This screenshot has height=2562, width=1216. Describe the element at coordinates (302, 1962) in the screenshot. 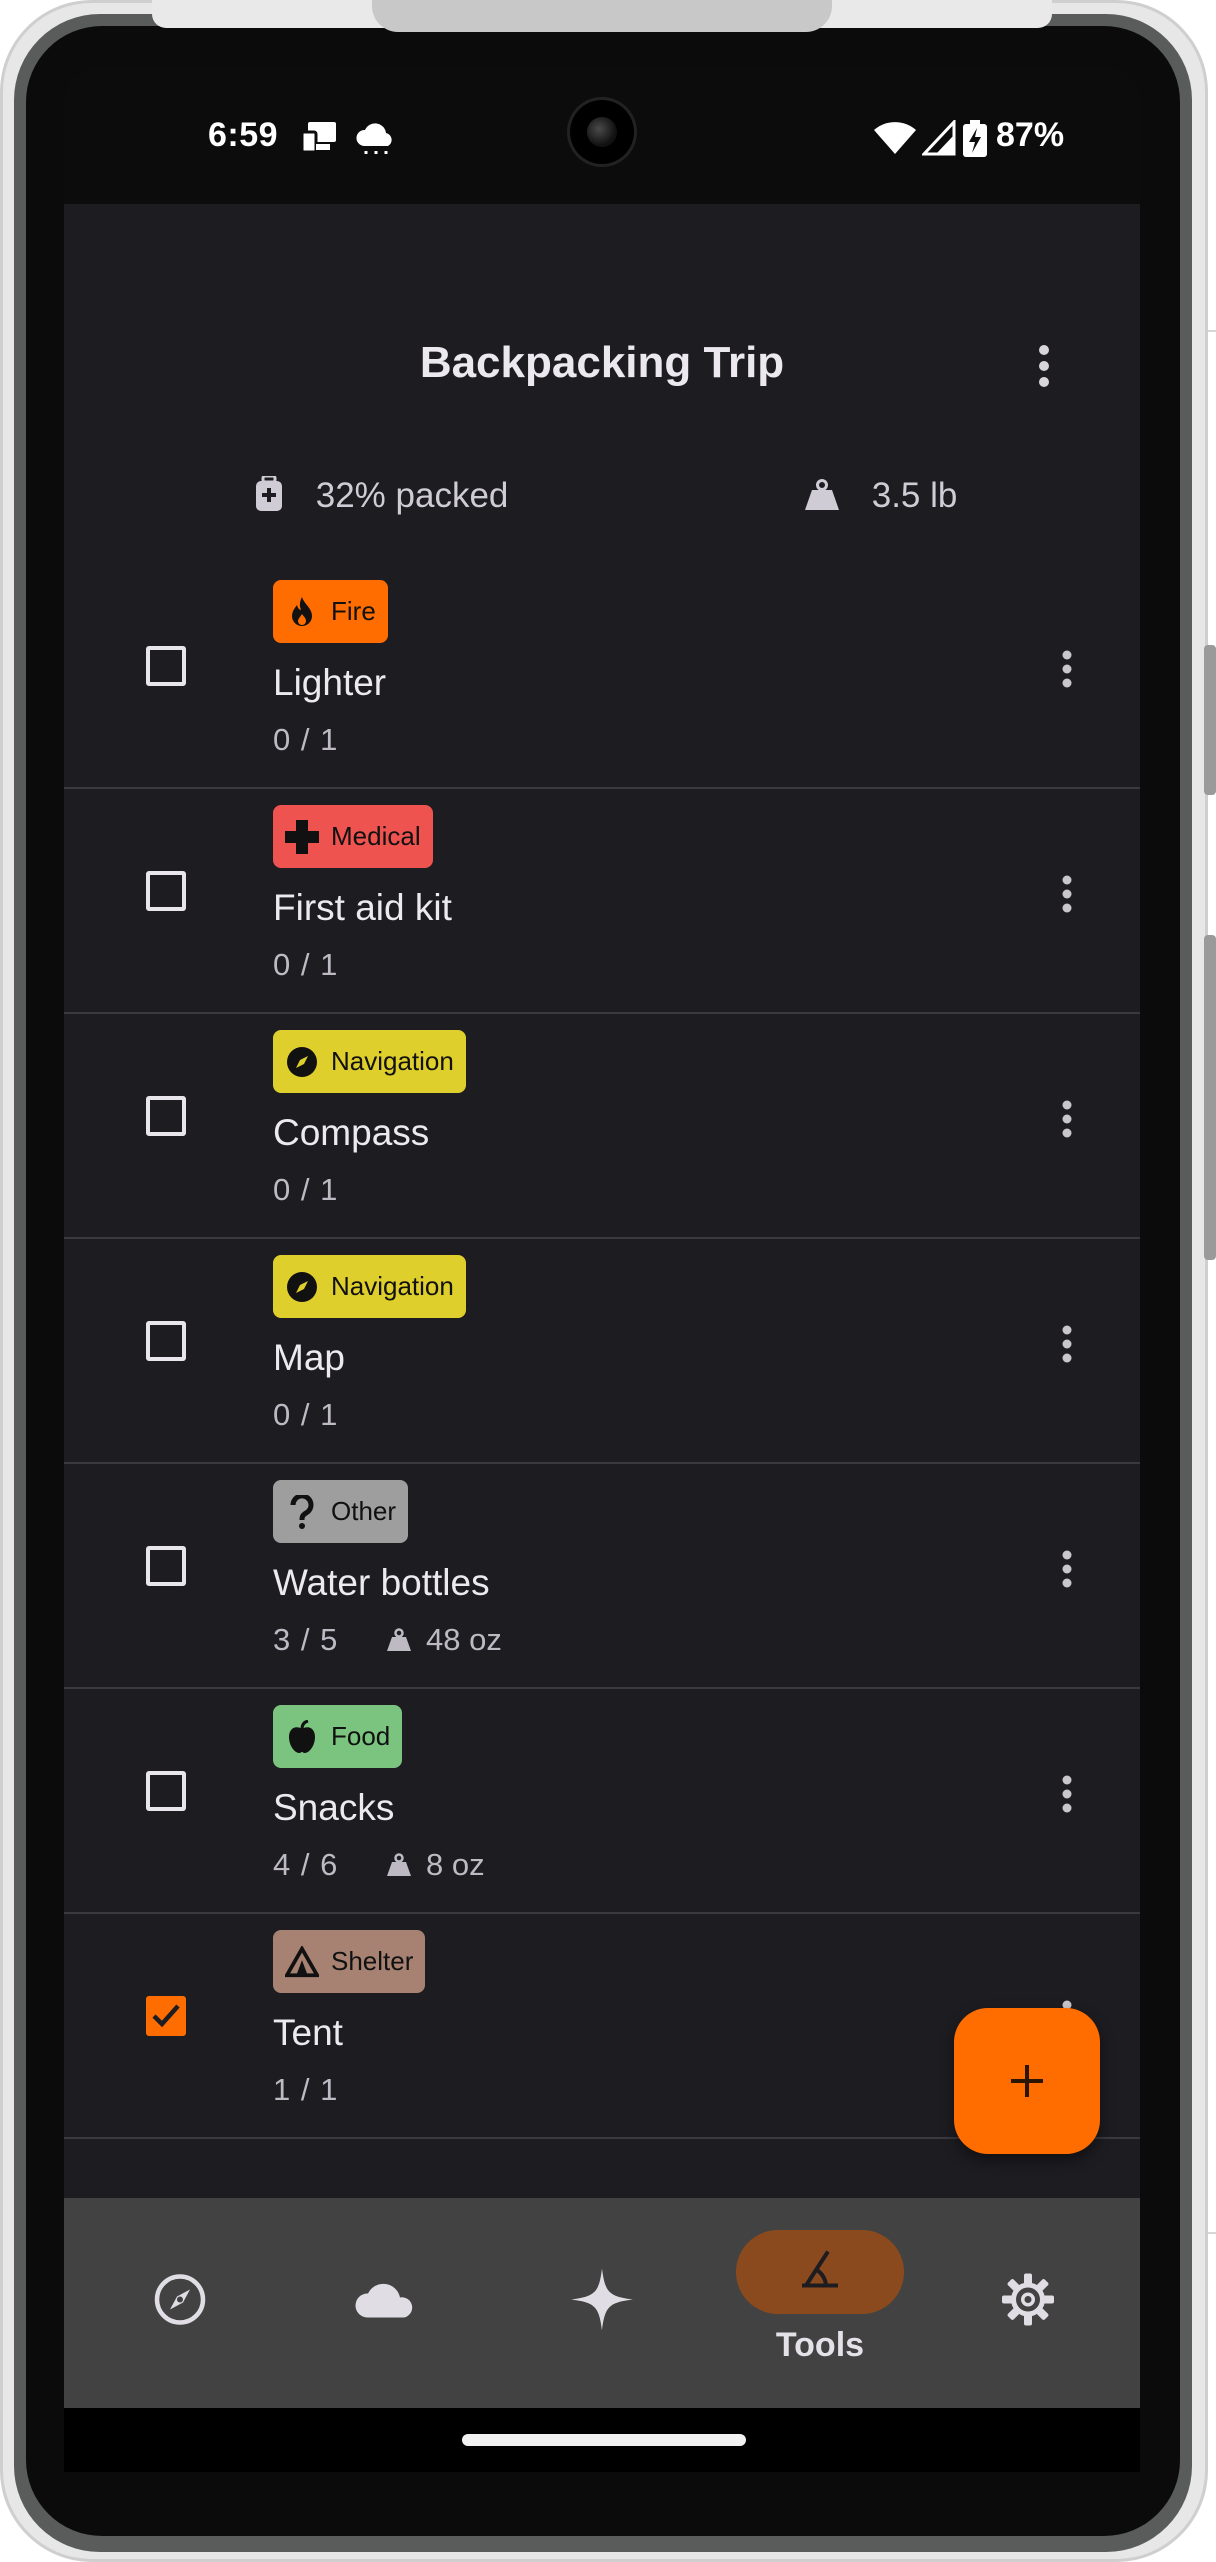

I see `tent-icon` at that location.